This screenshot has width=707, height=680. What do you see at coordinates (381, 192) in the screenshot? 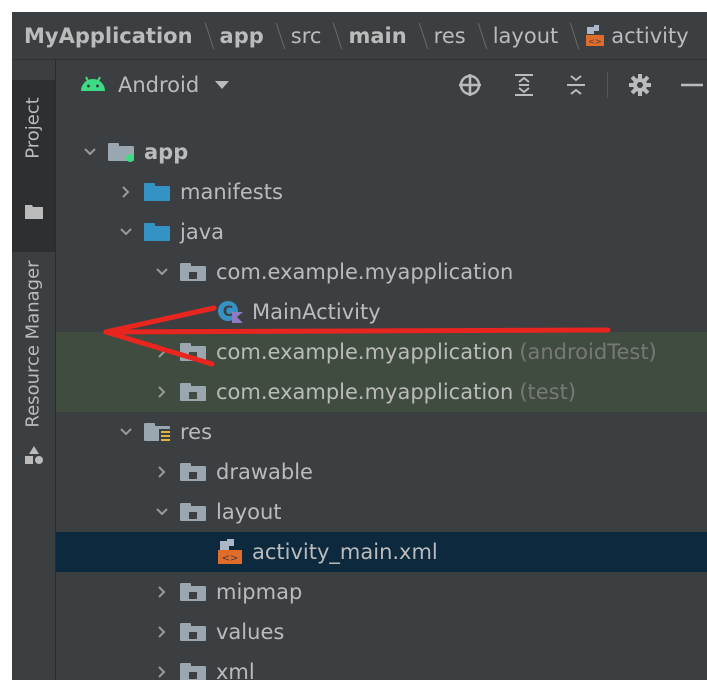
I see `tree-node-manifests: manifests` at bounding box center [381, 192].